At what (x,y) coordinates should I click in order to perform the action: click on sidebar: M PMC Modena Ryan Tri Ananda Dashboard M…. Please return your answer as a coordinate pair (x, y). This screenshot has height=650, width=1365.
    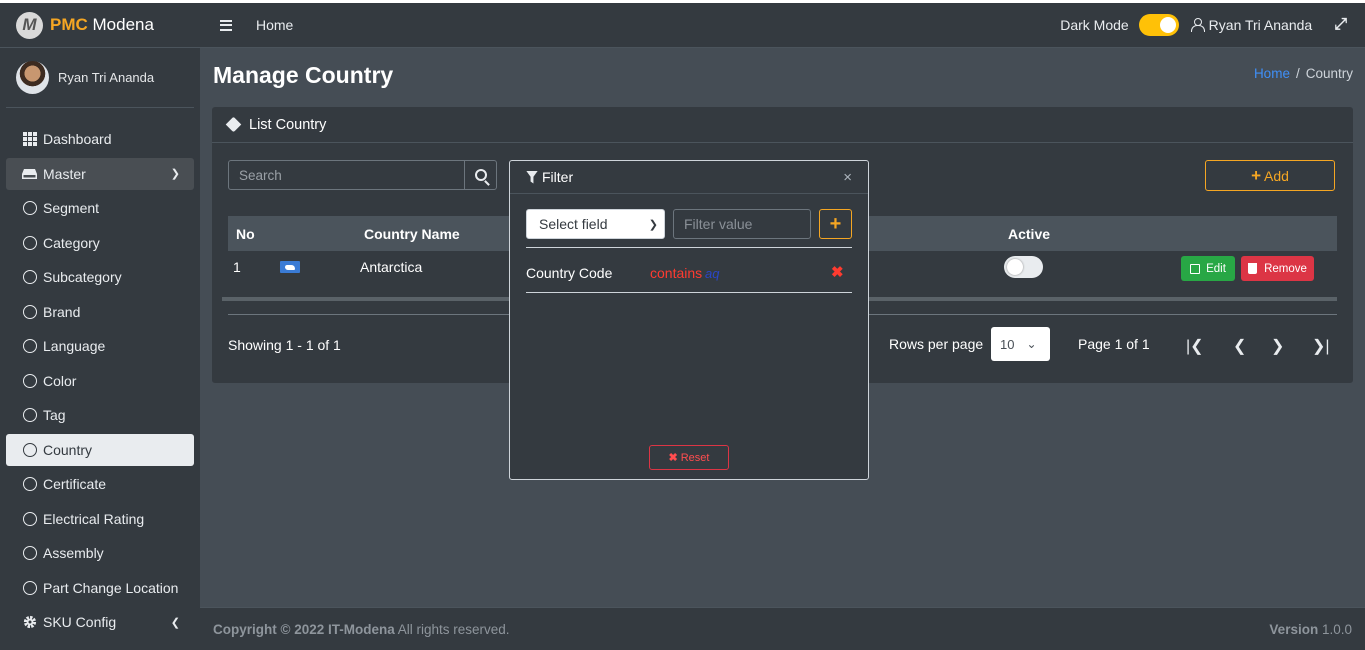
    Looking at the image, I should click on (100, 326).